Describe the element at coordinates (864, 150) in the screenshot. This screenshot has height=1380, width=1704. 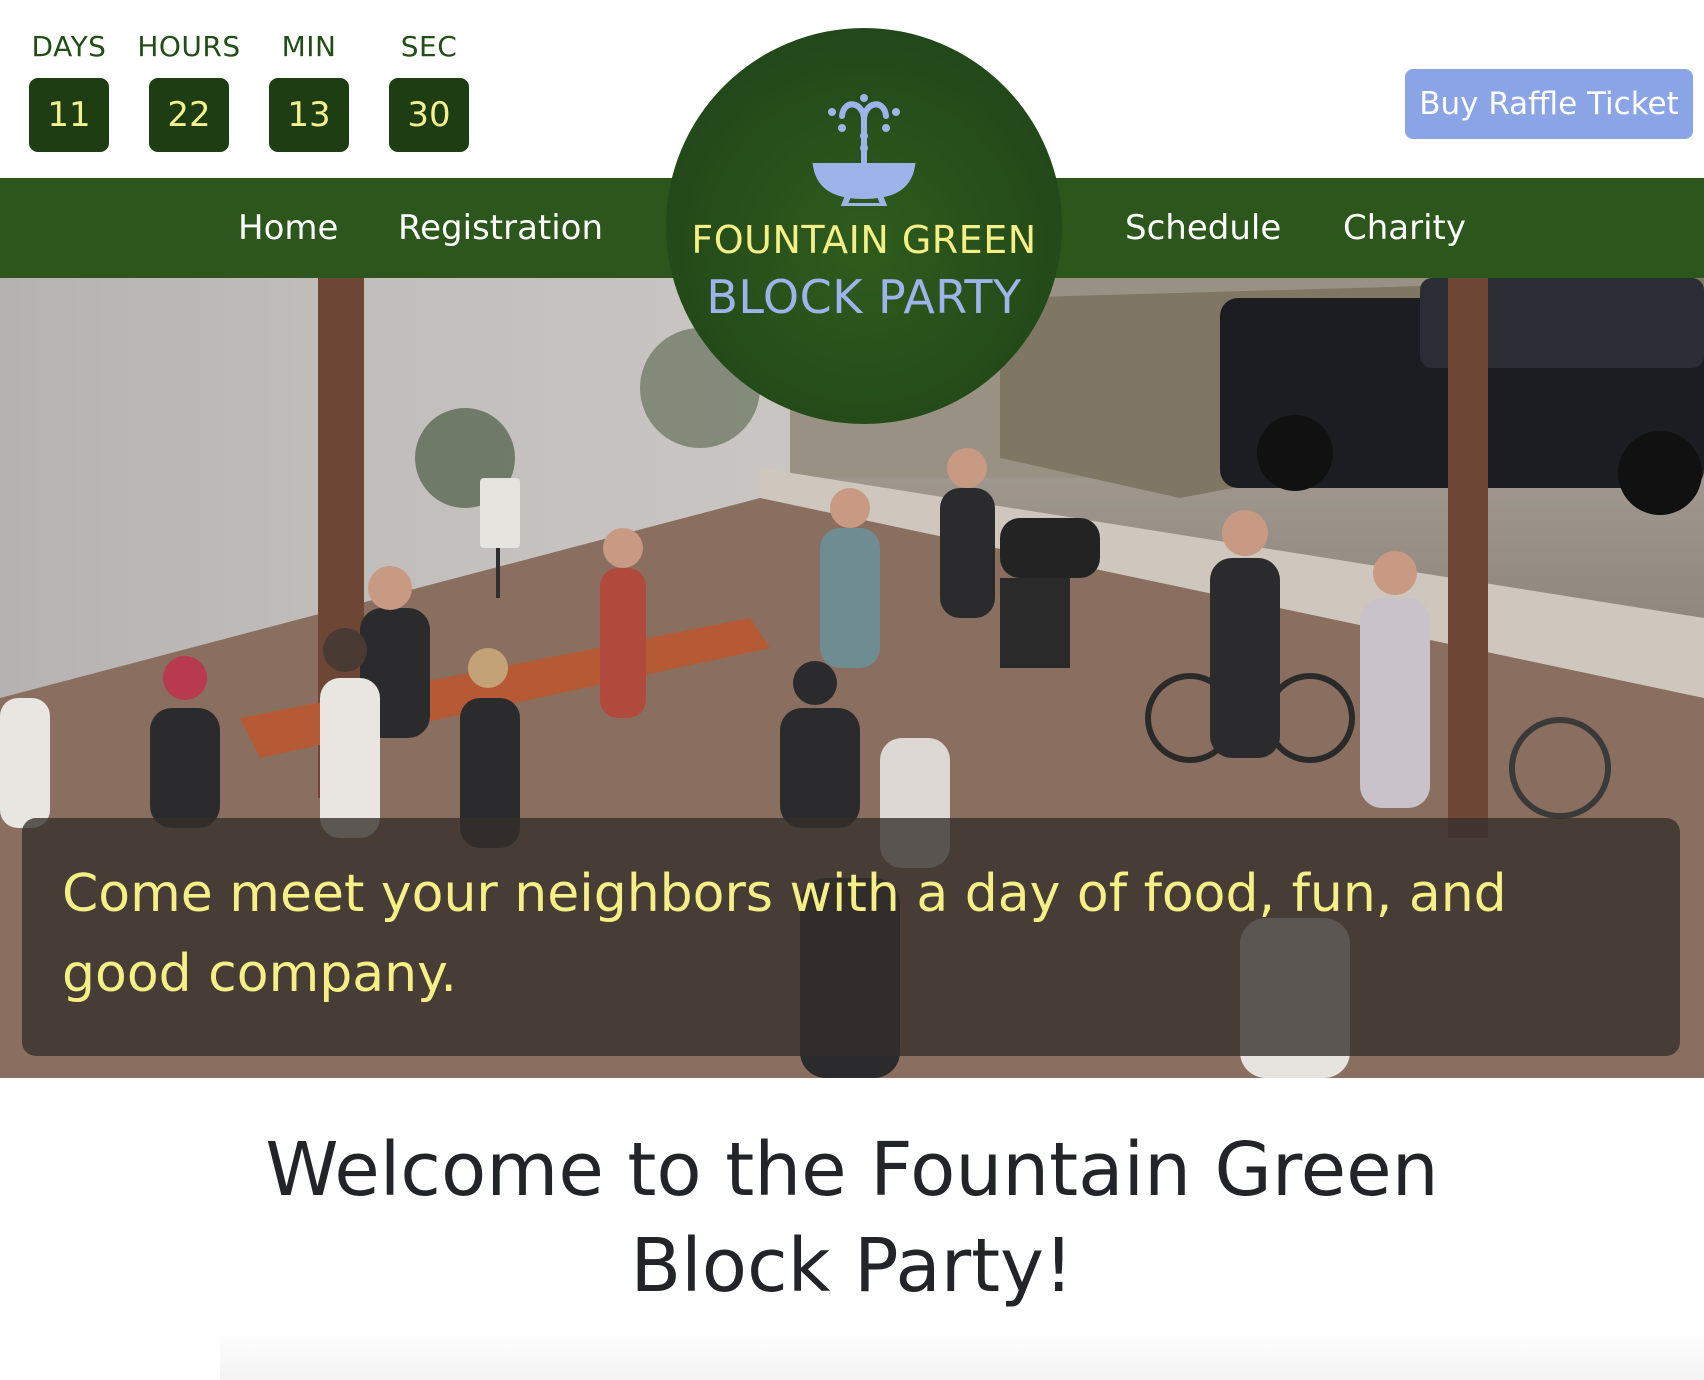
I see `fountain-icon` at that location.